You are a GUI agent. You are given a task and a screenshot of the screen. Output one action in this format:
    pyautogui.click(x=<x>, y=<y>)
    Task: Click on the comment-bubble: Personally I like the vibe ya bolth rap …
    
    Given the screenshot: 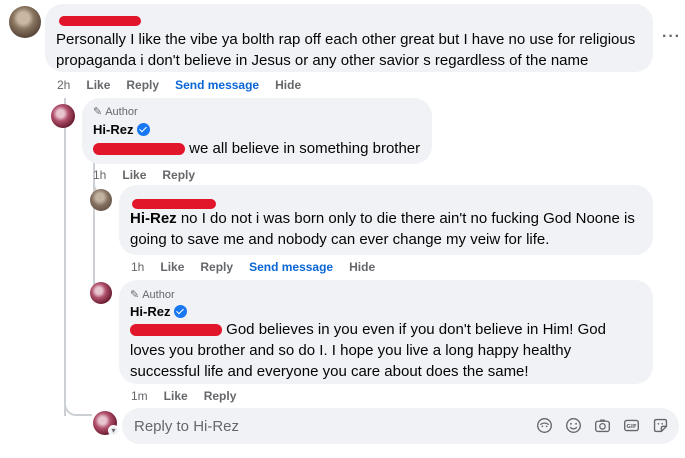 What is the action you would take?
    pyautogui.click(x=349, y=38)
    